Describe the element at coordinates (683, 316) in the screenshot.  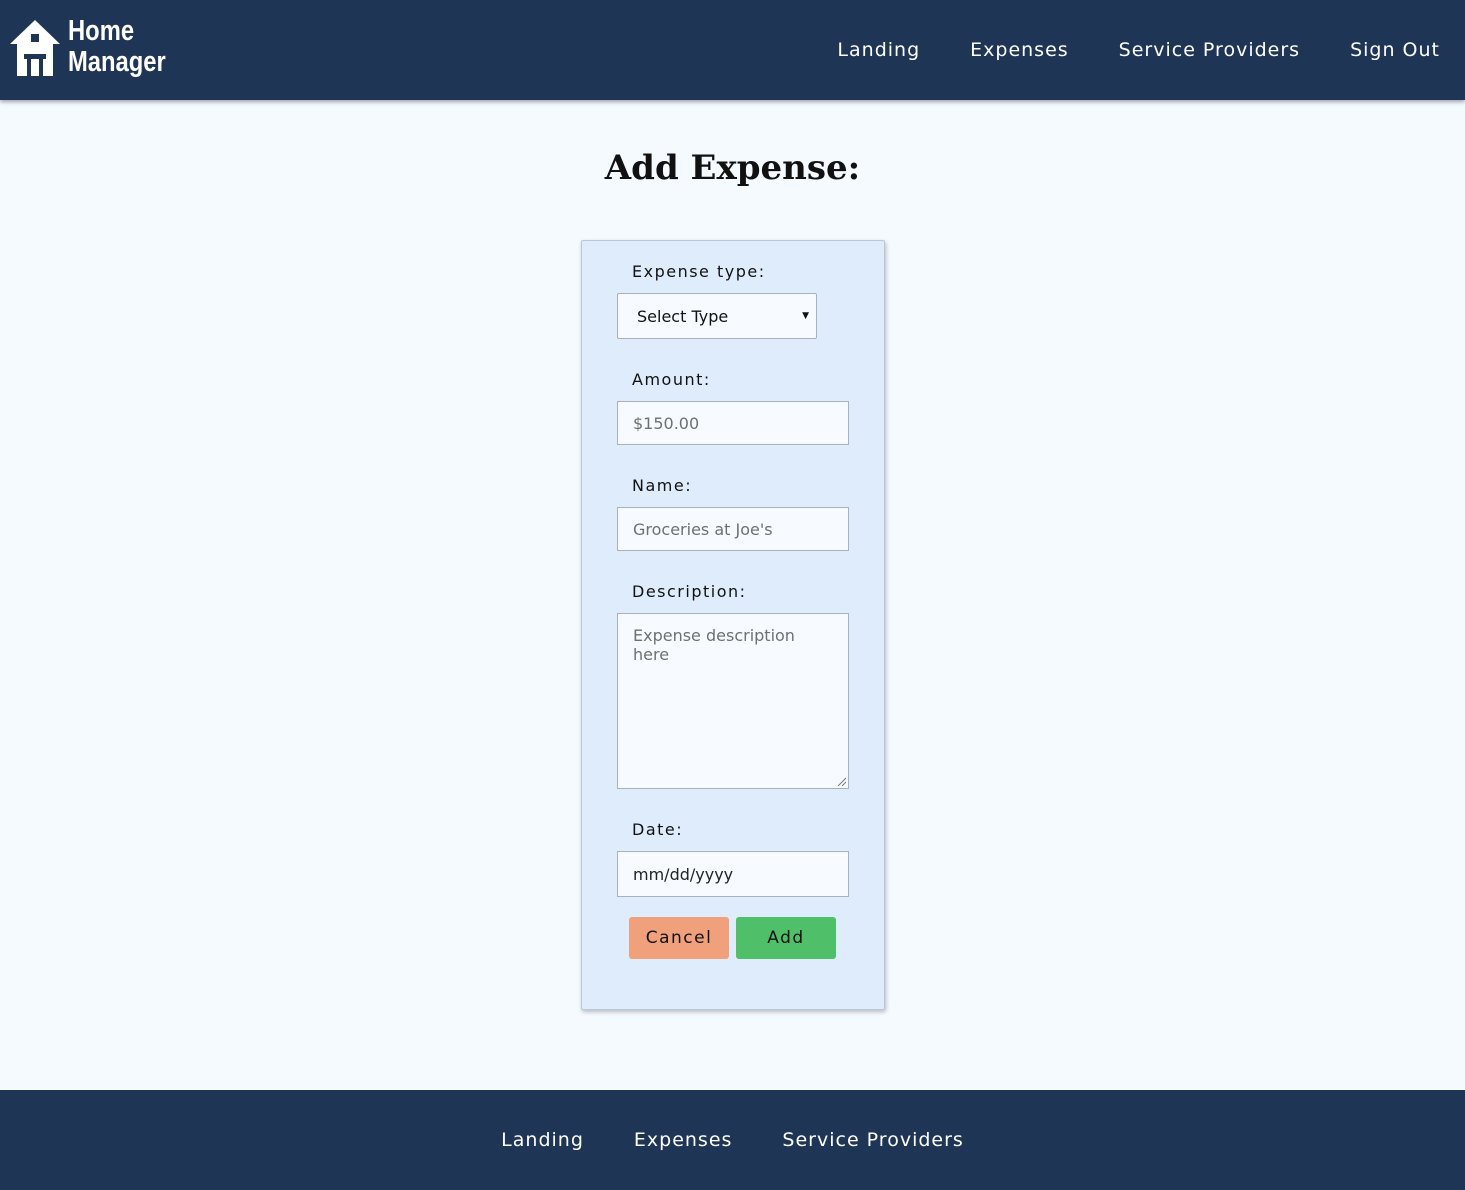
I see `expense-type-selected-value: Select Type` at that location.